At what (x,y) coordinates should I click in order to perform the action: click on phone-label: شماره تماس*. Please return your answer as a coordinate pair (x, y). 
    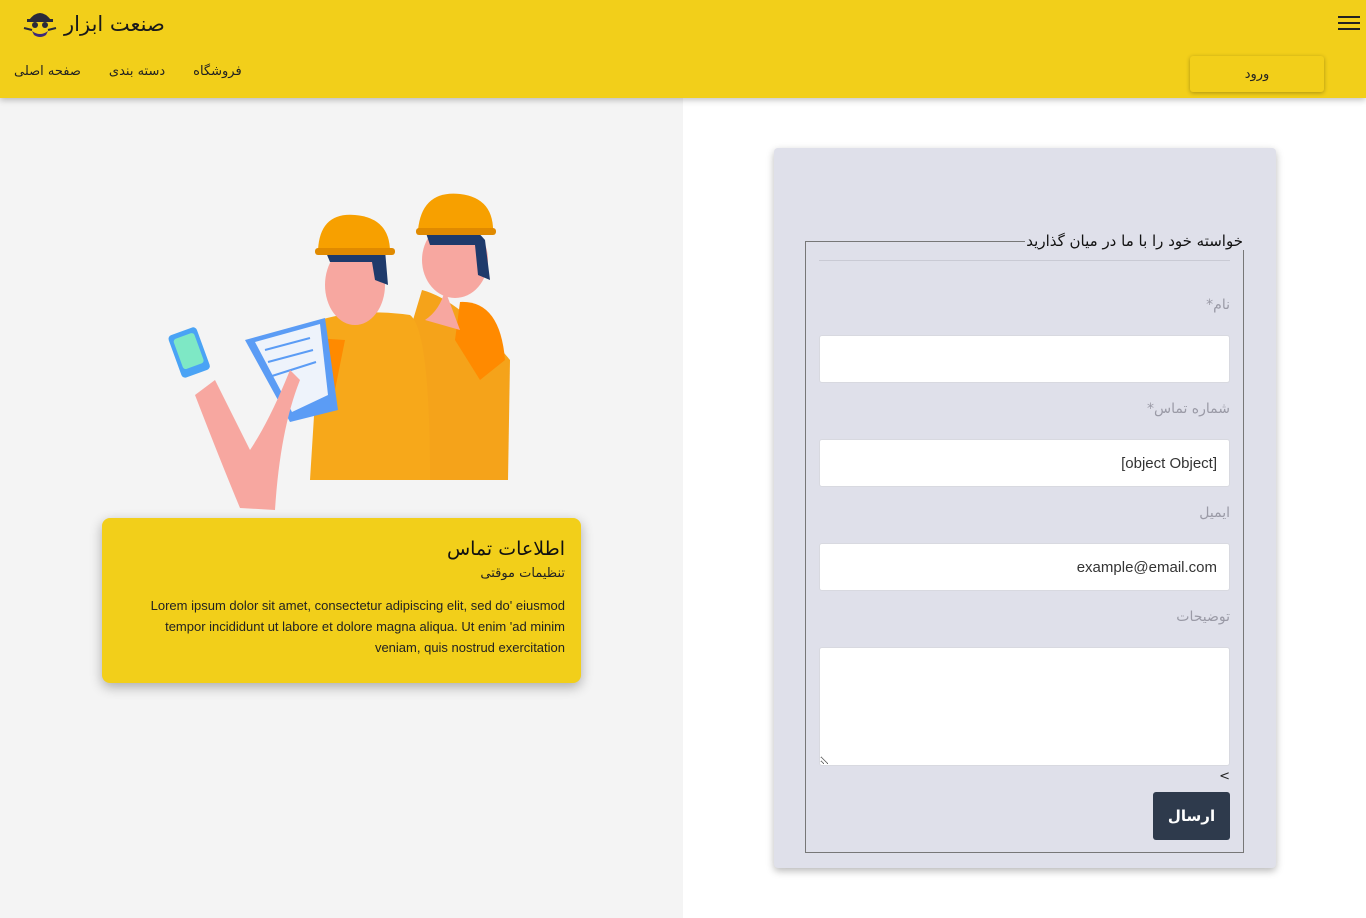
    Looking at the image, I should click on (1188, 409).